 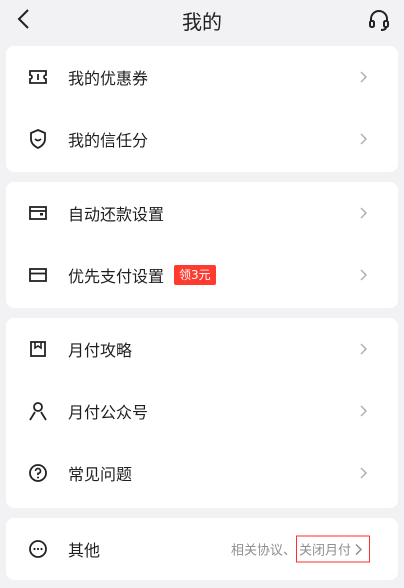 What do you see at coordinates (38, 139) in the screenshot?
I see `shield-smile-icon` at bounding box center [38, 139].